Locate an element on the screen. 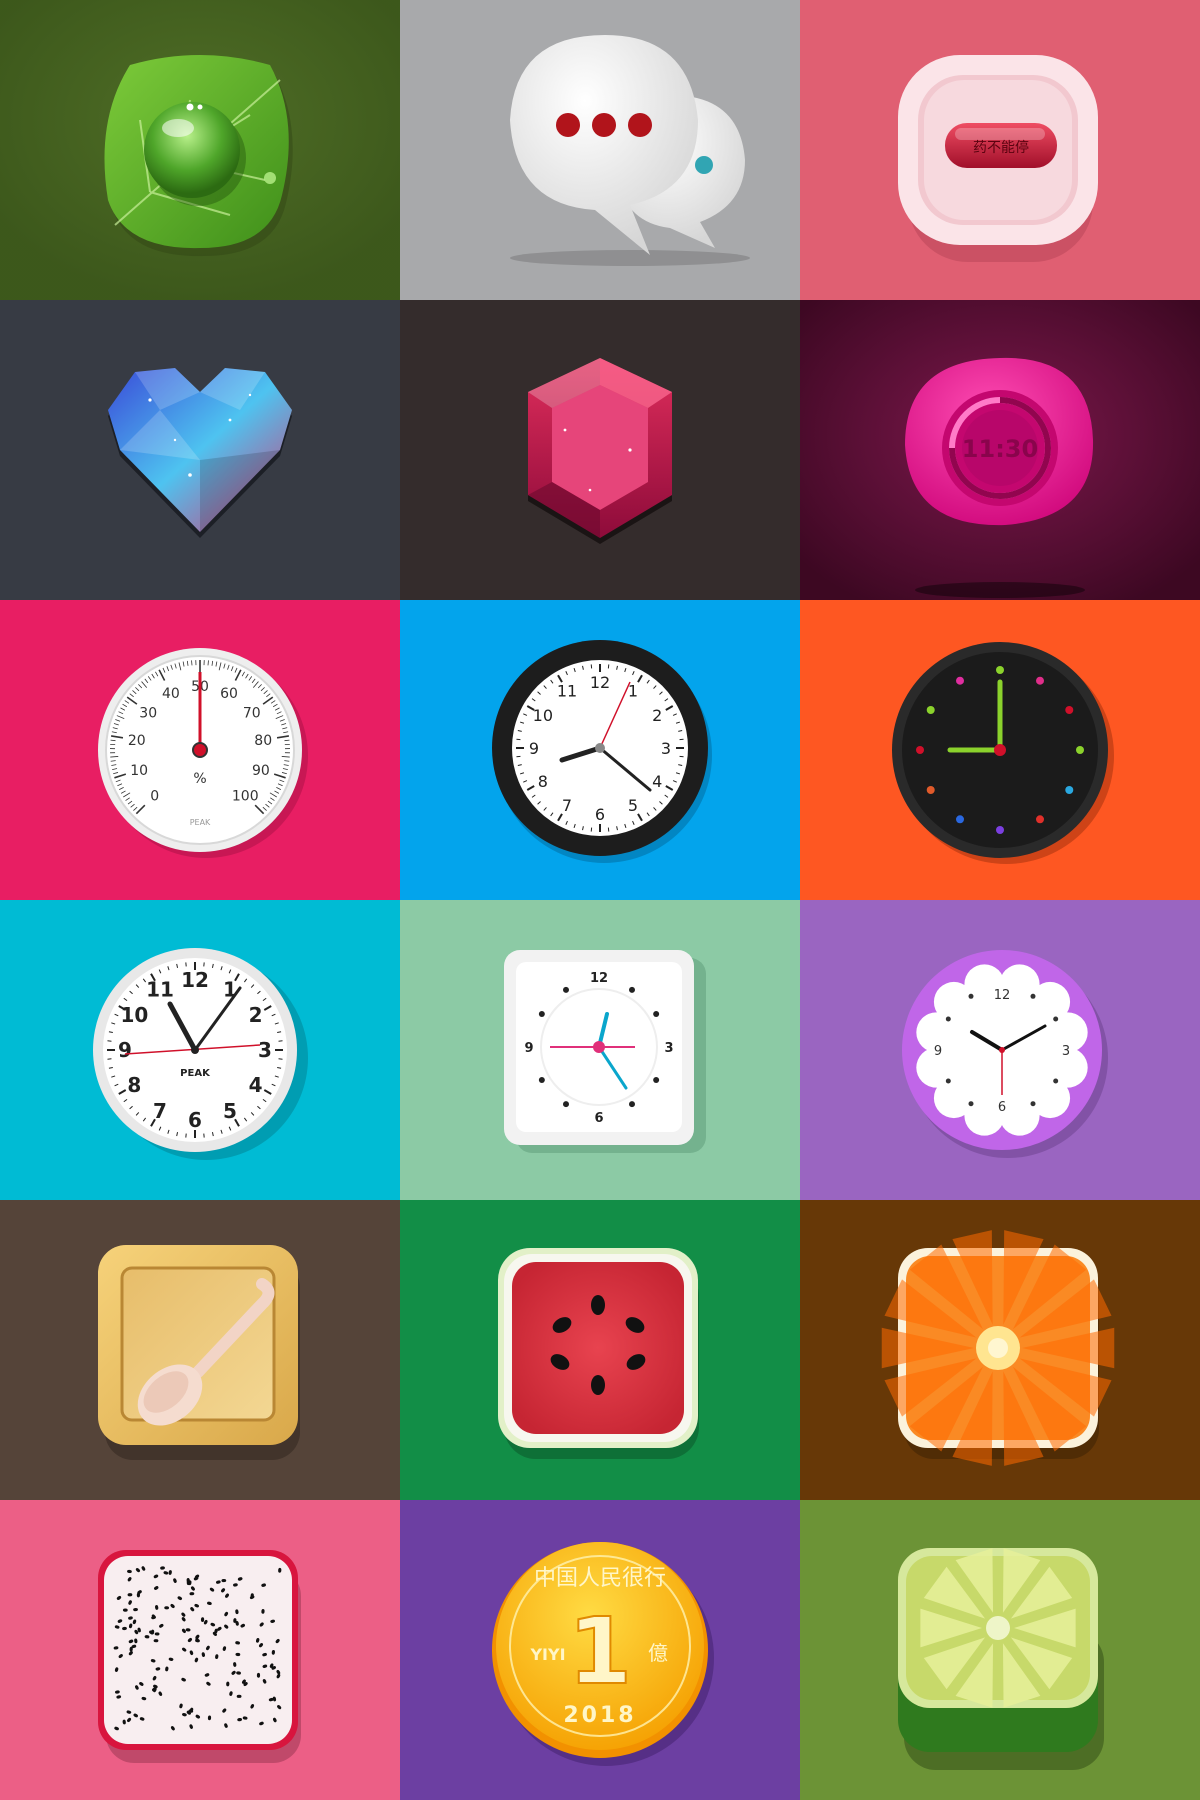  clock-numeral: 9 is located at coordinates (125, 1050).